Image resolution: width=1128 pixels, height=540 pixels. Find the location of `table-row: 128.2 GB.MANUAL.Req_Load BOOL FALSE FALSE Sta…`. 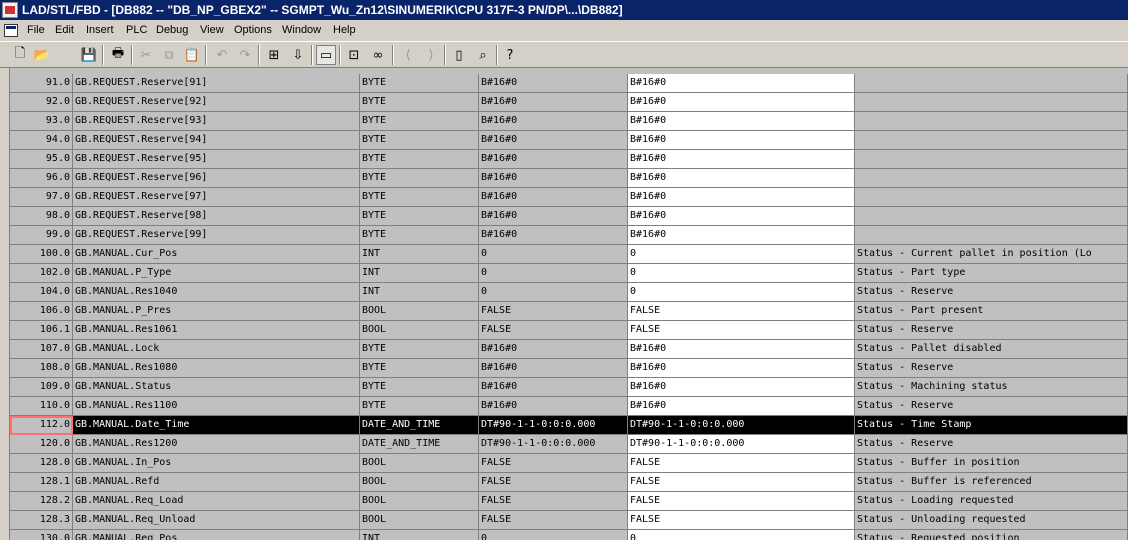

table-row: 128.2 GB.MANUAL.Req_Load BOOL FALSE FALSE Sta… is located at coordinates (569, 501).